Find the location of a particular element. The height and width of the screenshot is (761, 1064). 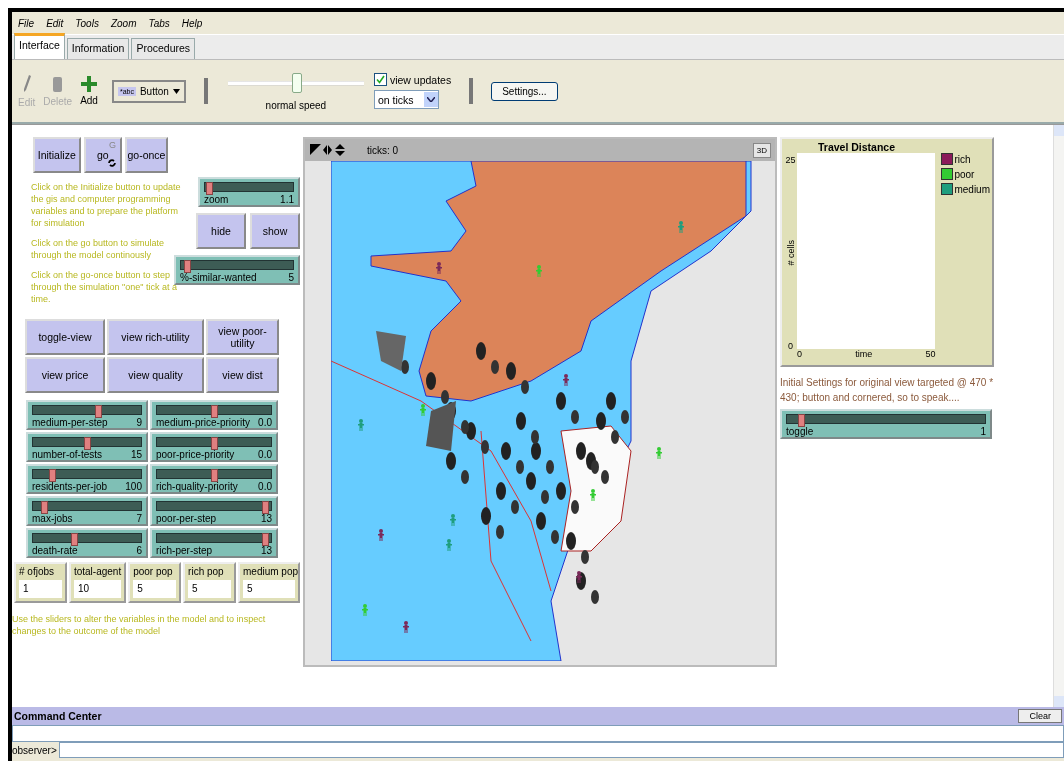

panel-title: Command Center is located at coordinates (58, 716).